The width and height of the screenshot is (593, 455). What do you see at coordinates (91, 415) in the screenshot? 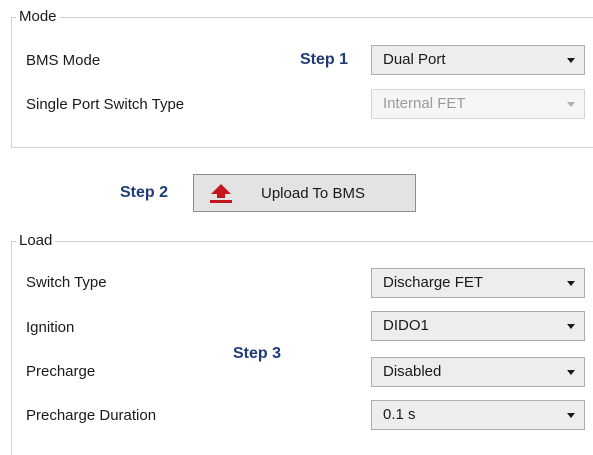
I see `precharge-duration-label: Precharge Duration` at bounding box center [91, 415].